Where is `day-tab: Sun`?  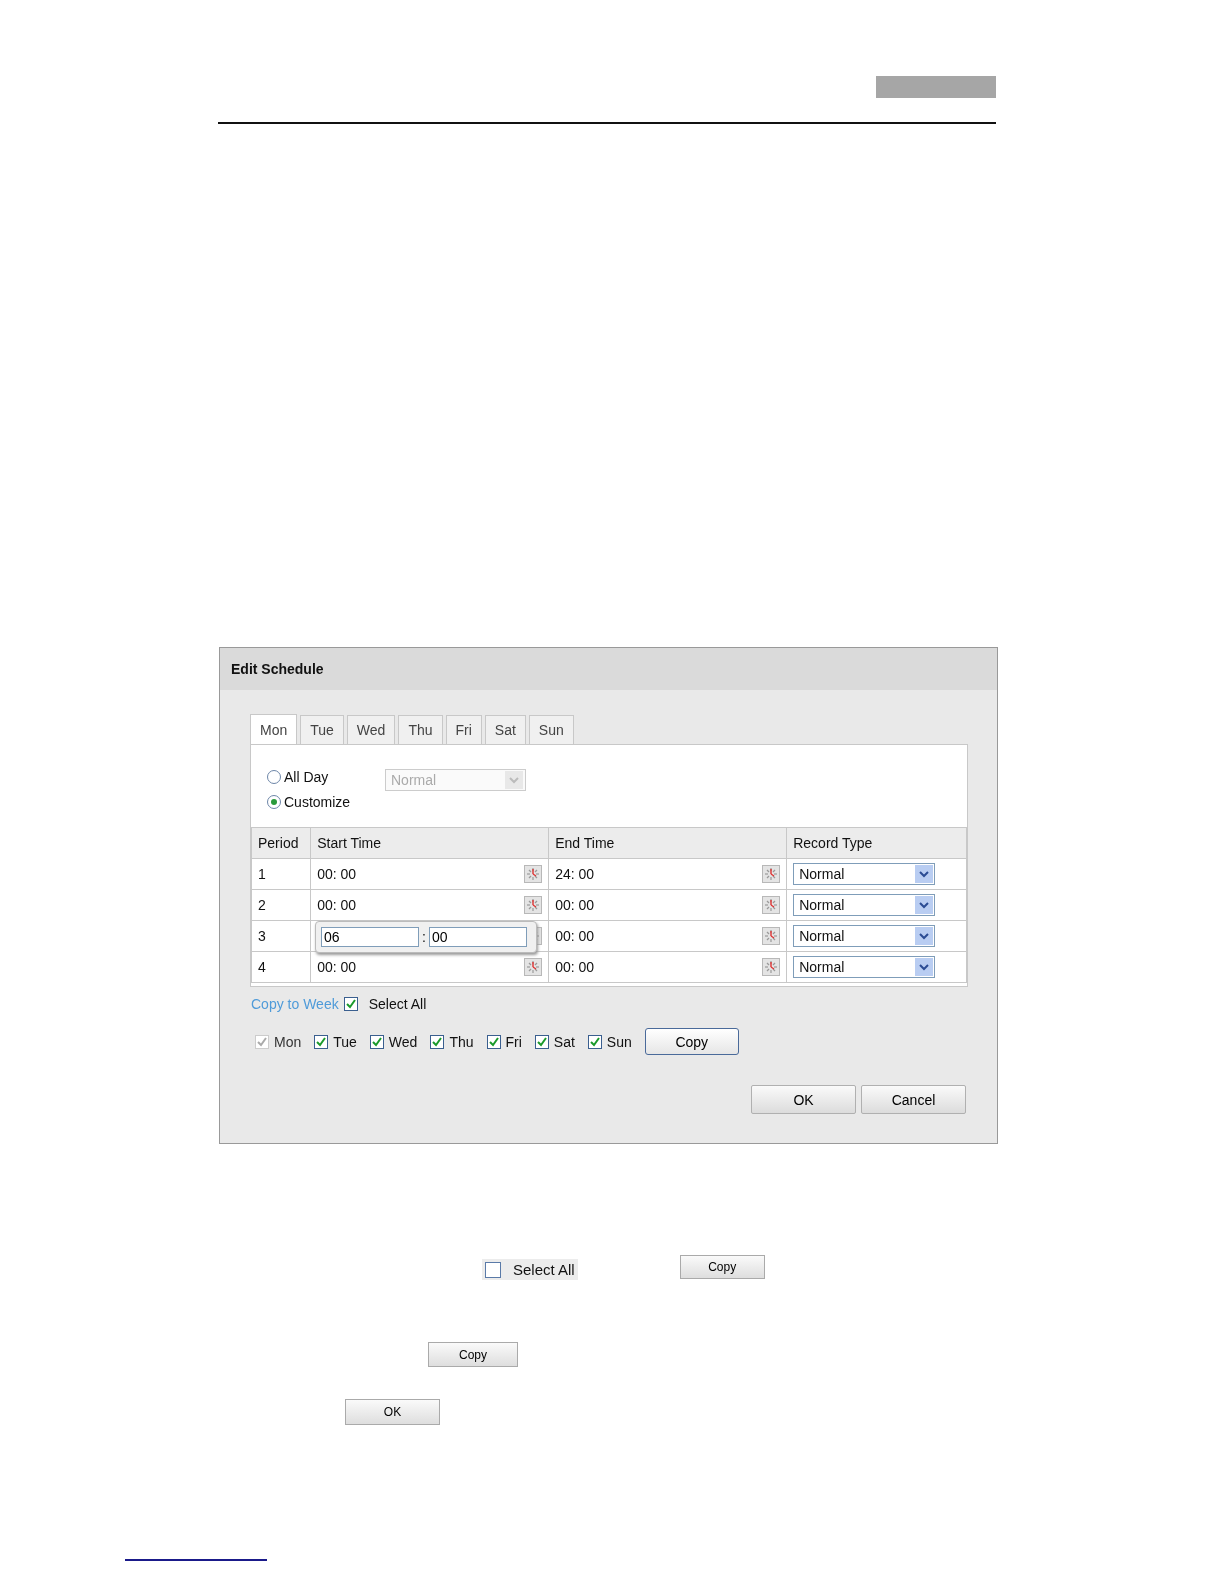 day-tab: Sun is located at coordinates (551, 729).